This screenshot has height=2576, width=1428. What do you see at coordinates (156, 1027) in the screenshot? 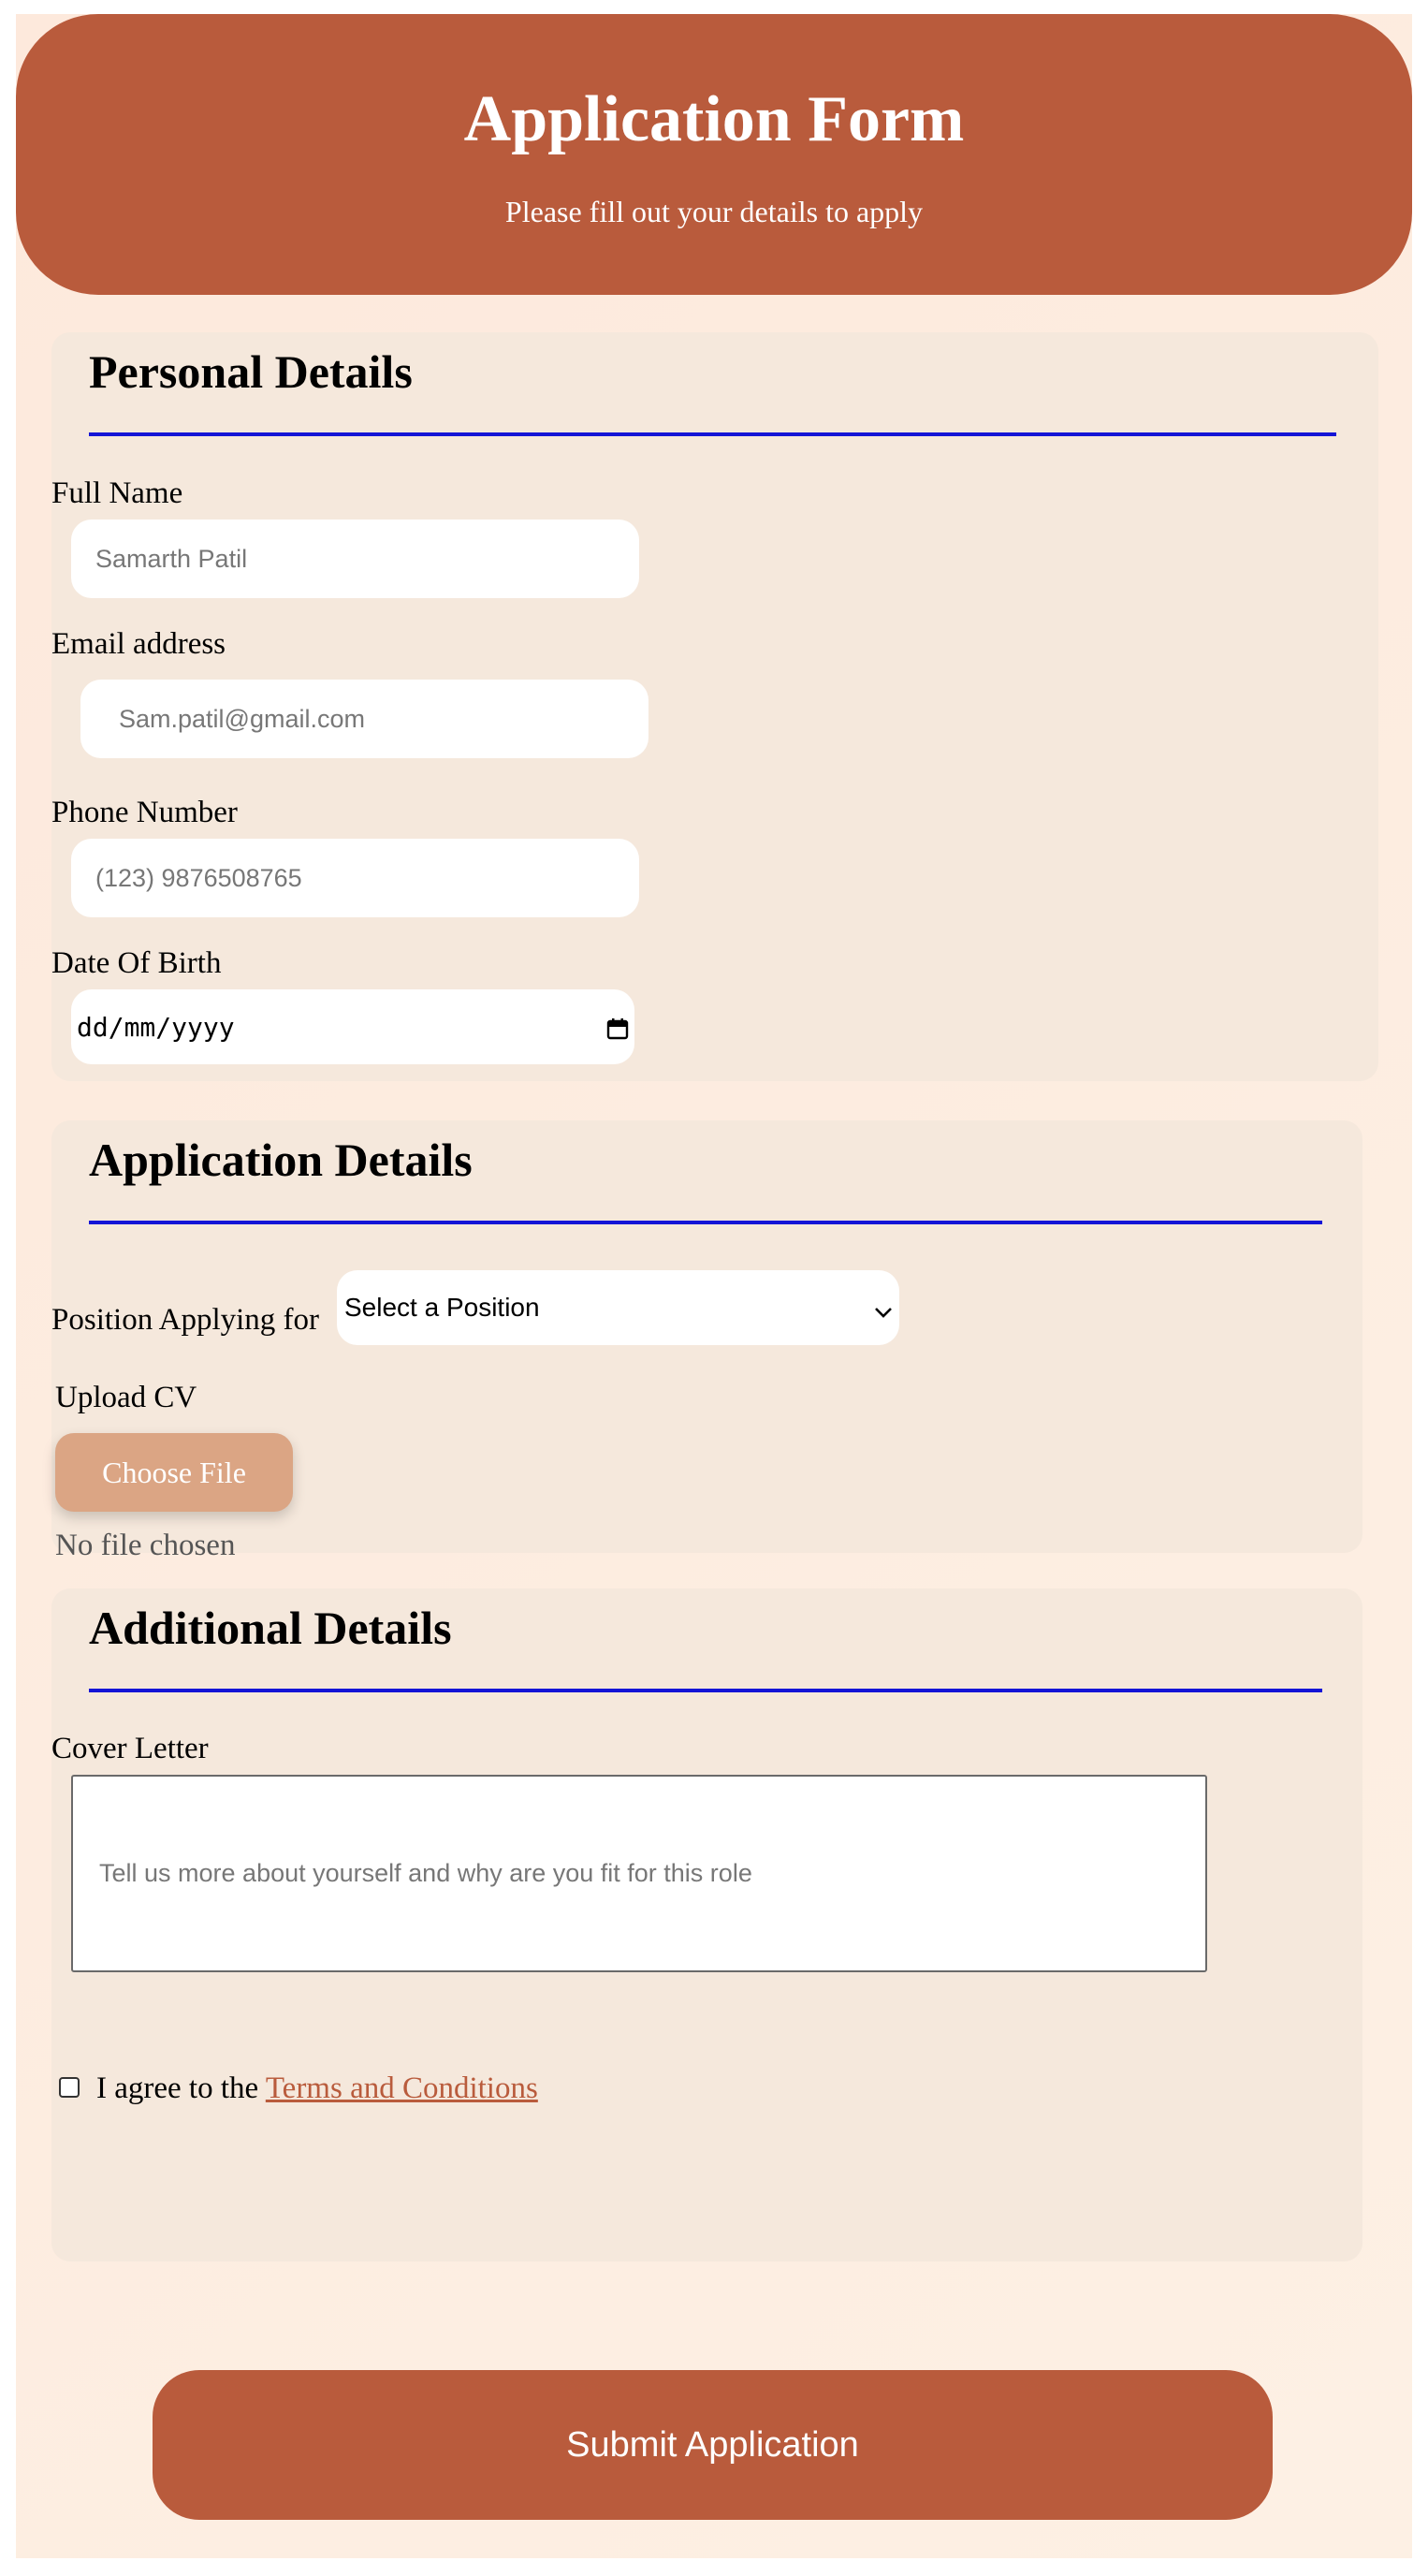
I see `dob-placeholder: dd/mm/yyyy` at bounding box center [156, 1027].